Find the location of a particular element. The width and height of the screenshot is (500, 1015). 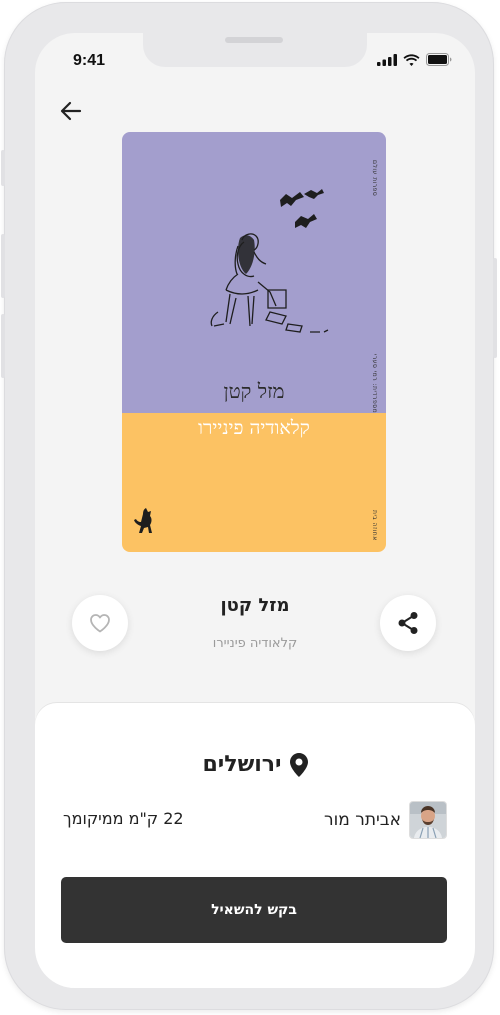

heart-icon is located at coordinates (100, 623).